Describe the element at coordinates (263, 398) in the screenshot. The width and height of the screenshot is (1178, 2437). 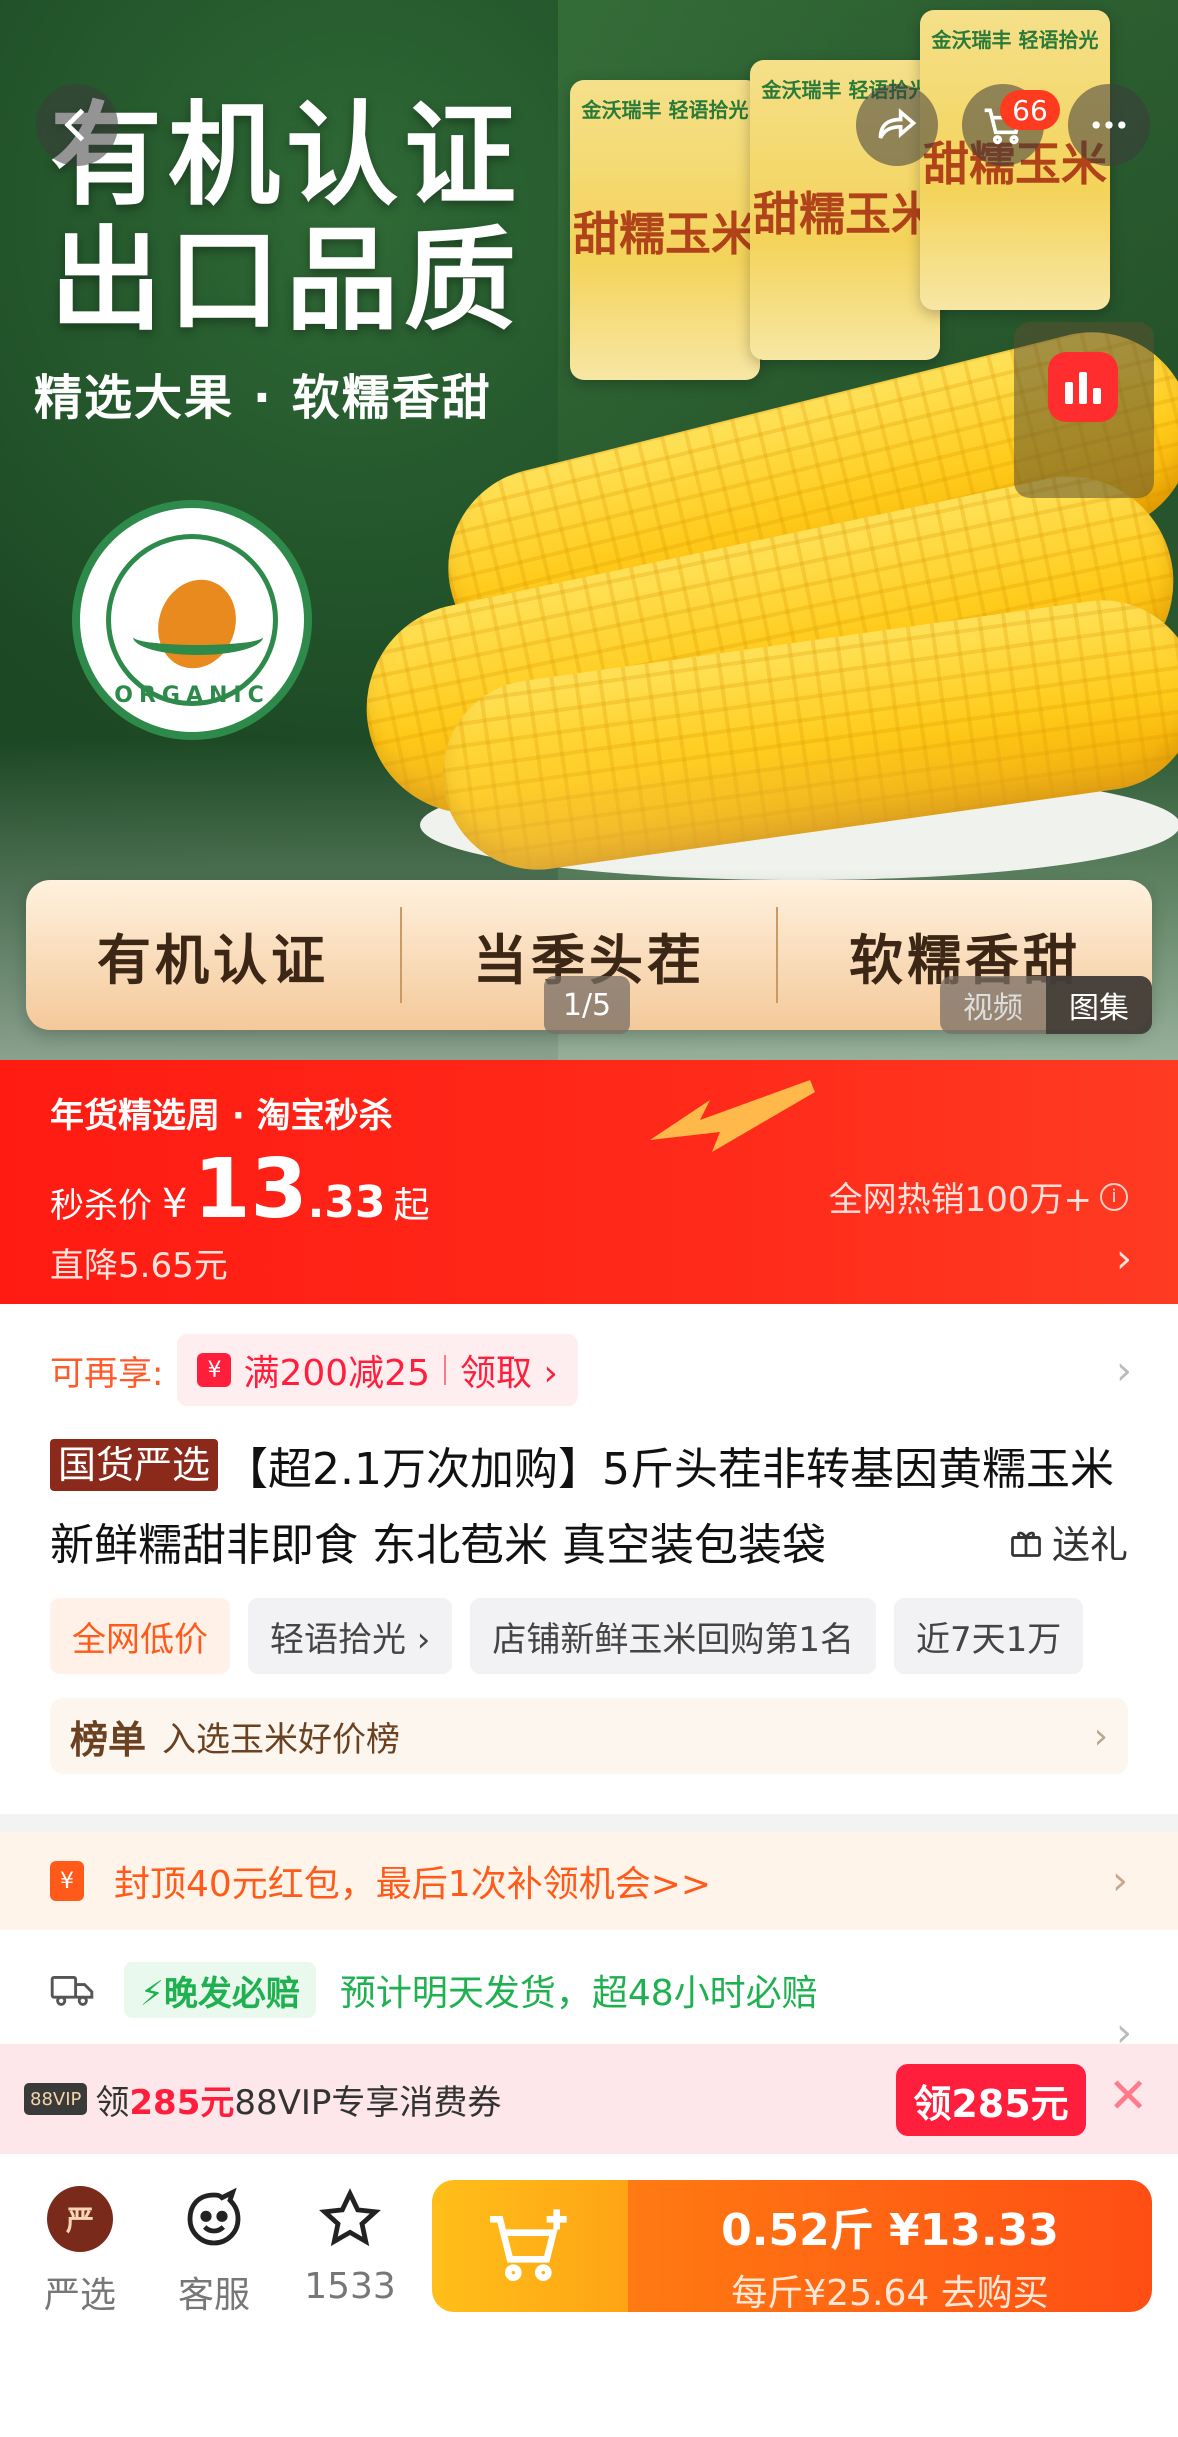
I see `hero-subline: 精选大果 · 软糯香甜` at that location.